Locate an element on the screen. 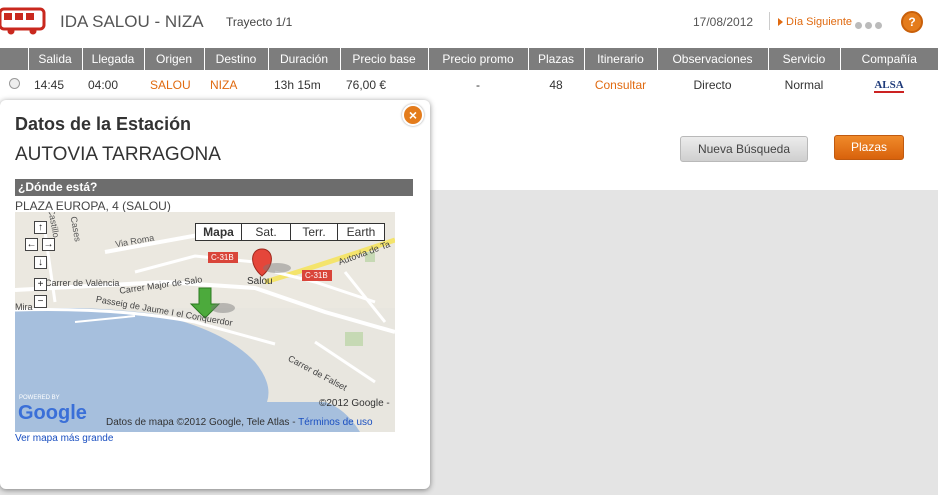  pan-right-icon: → is located at coordinates (48, 244).